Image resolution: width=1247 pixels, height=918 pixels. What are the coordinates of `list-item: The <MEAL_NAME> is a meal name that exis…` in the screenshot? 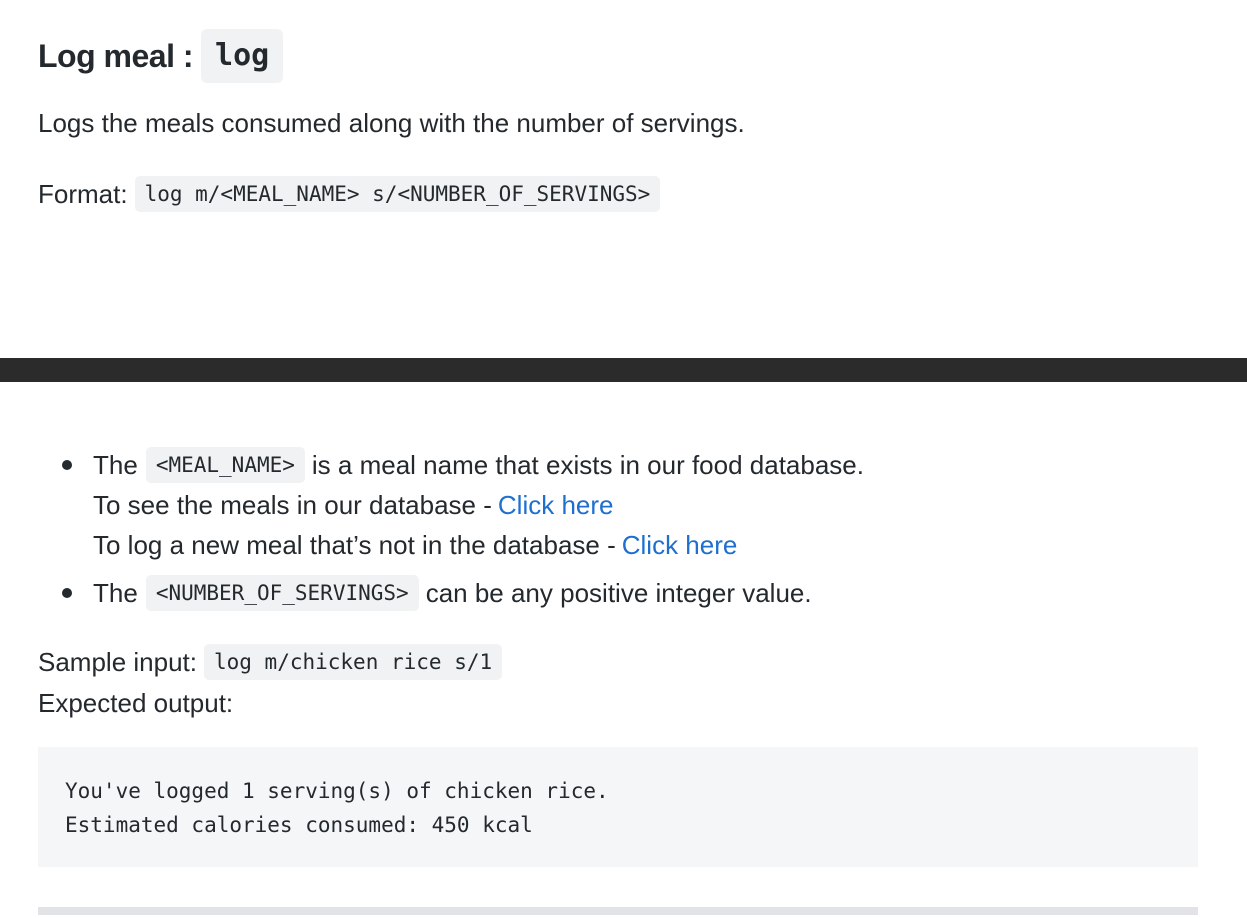 It's located at (451, 505).